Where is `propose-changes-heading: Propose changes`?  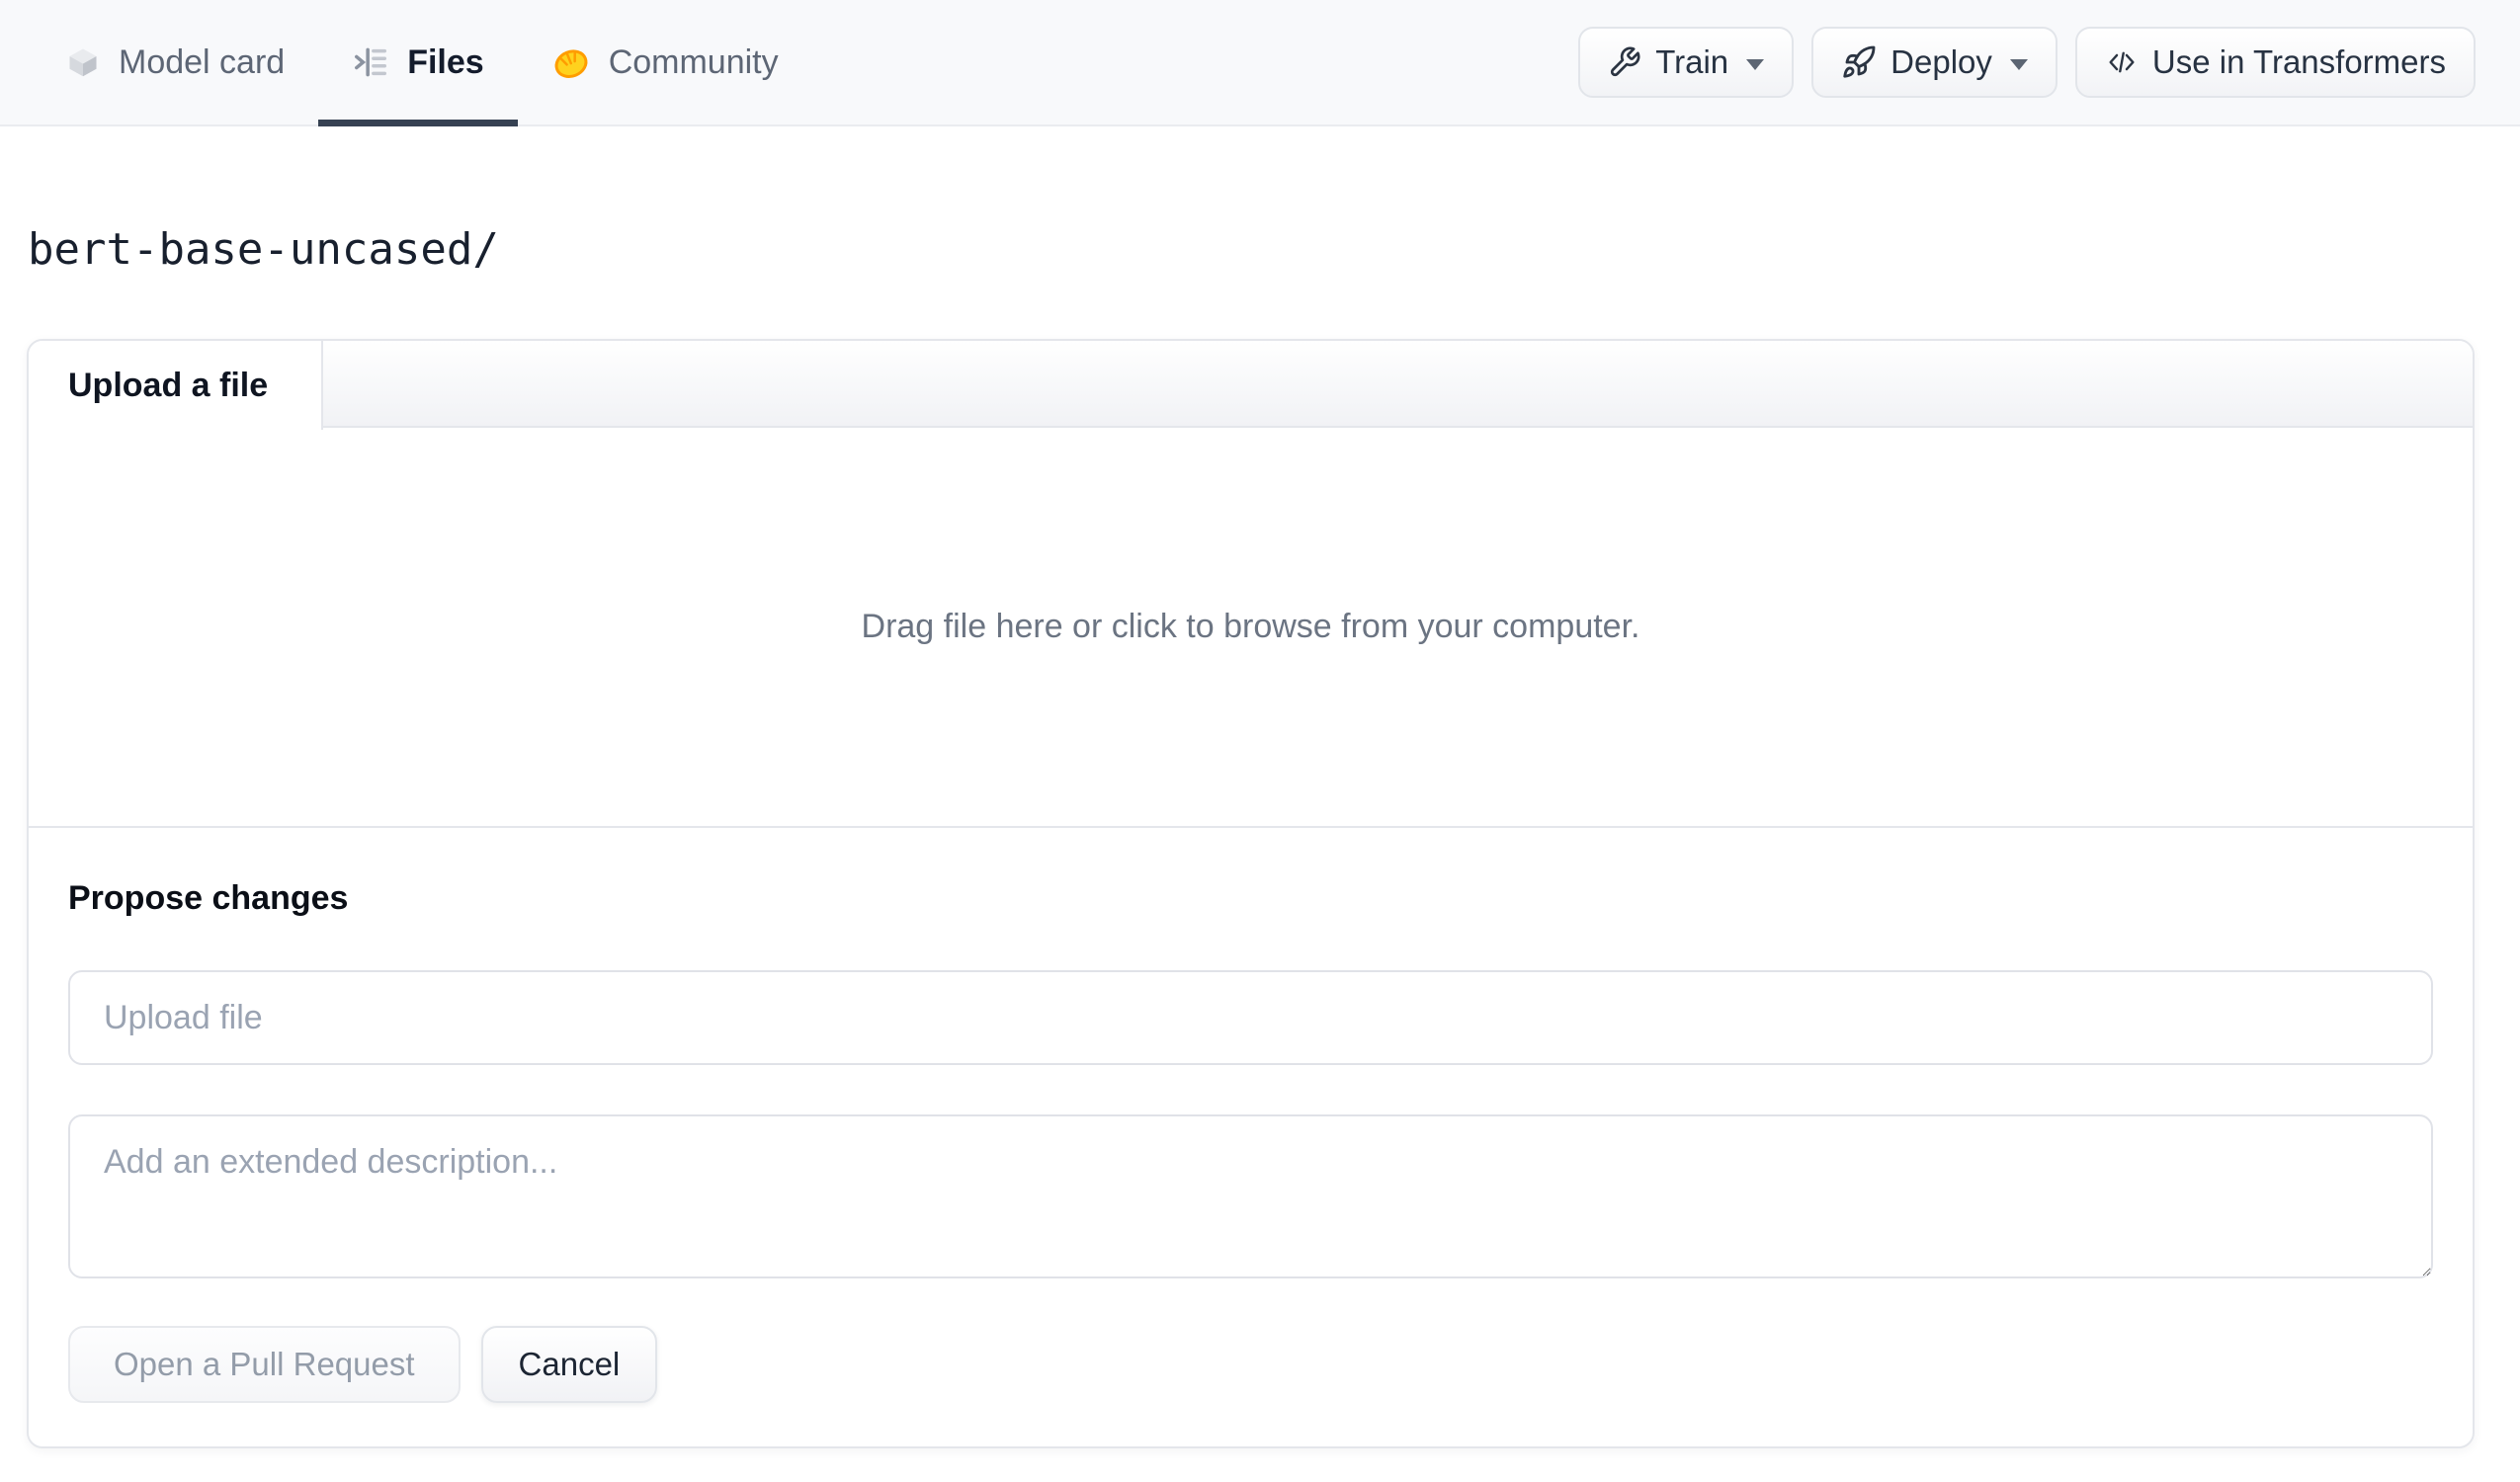
propose-changes-heading: Propose changes is located at coordinates (208, 898).